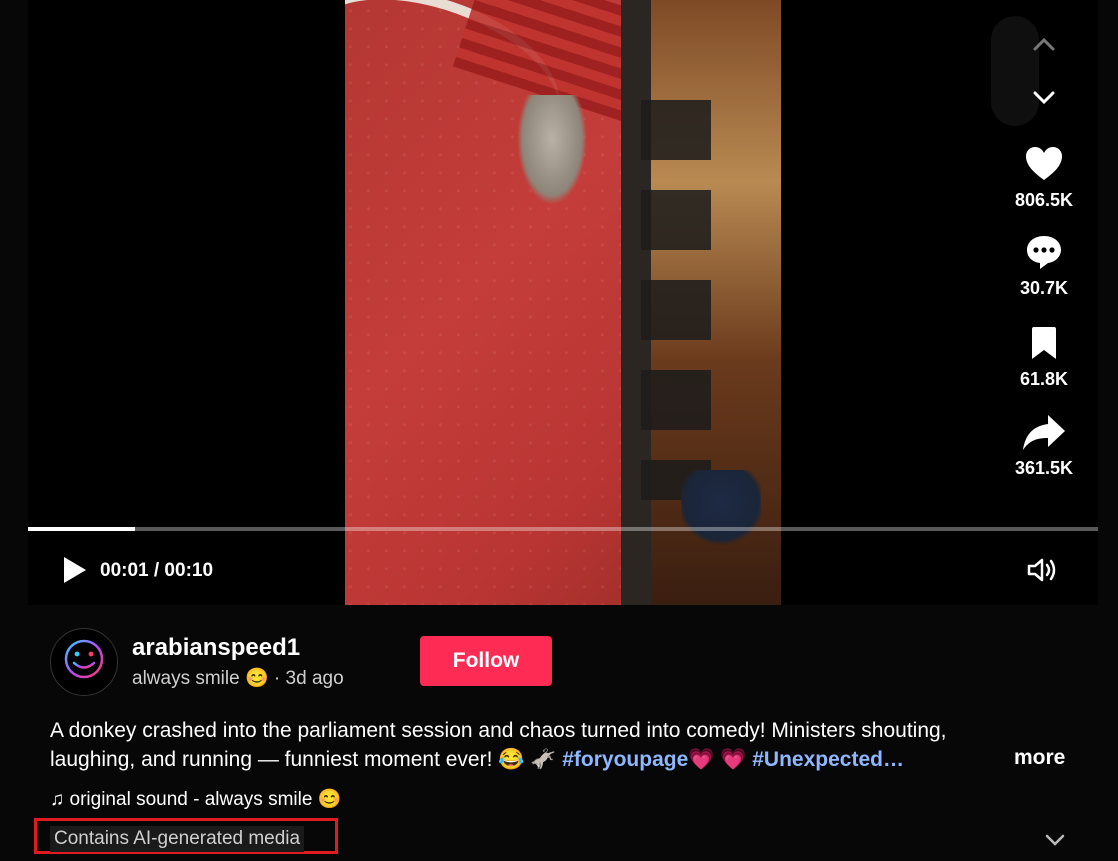  What do you see at coordinates (1039, 758) in the screenshot?
I see `more-button: more` at bounding box center [1039, 758].